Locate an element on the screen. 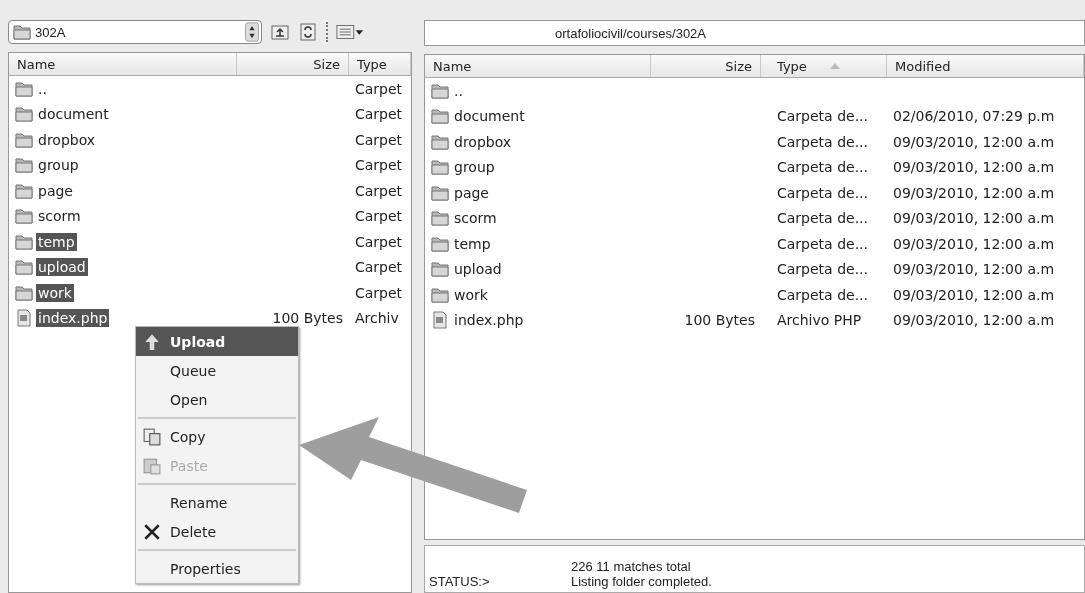  menu-item: Copy is located at coordinates (217, 436).